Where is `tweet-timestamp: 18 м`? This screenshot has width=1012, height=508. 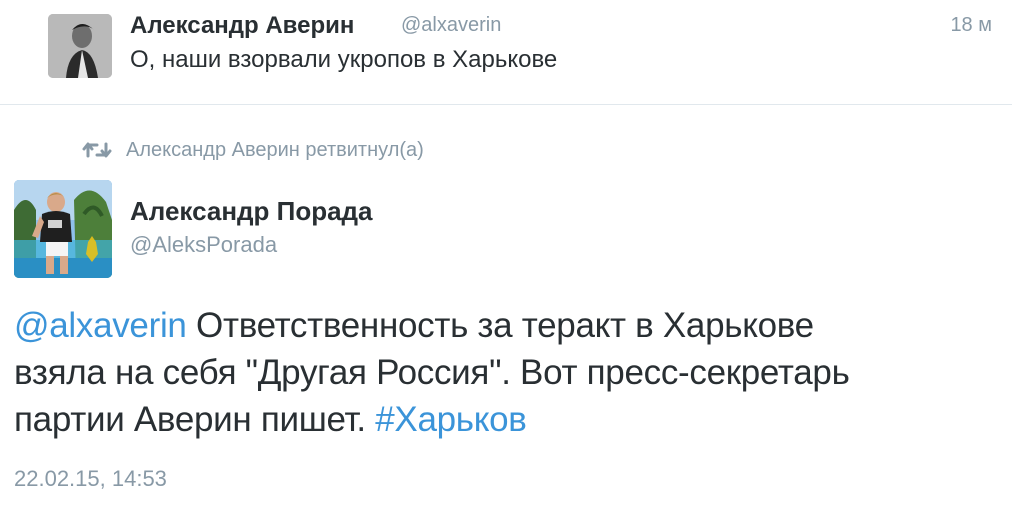 tweet-timestamp: 18 м is located at coordinates (971, 25).